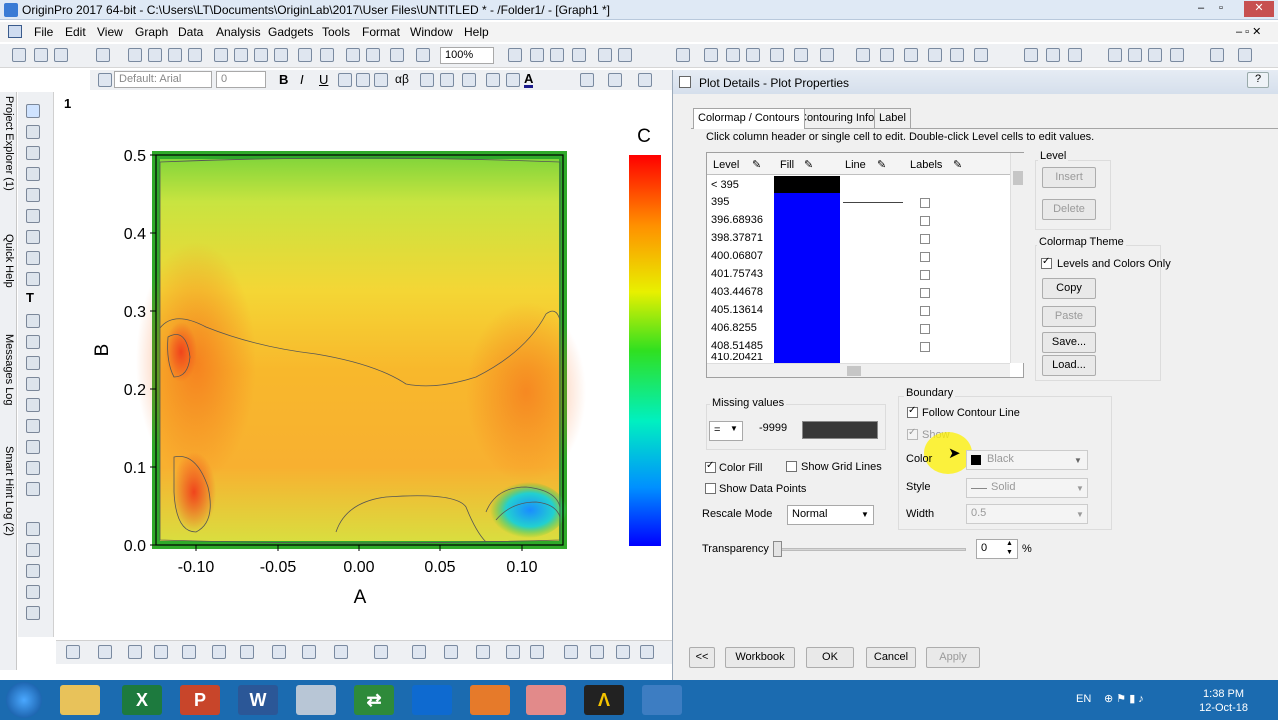 This screenshot has width=1278, height=720. I want to click on missing-color-swatch, so click(840, 430).